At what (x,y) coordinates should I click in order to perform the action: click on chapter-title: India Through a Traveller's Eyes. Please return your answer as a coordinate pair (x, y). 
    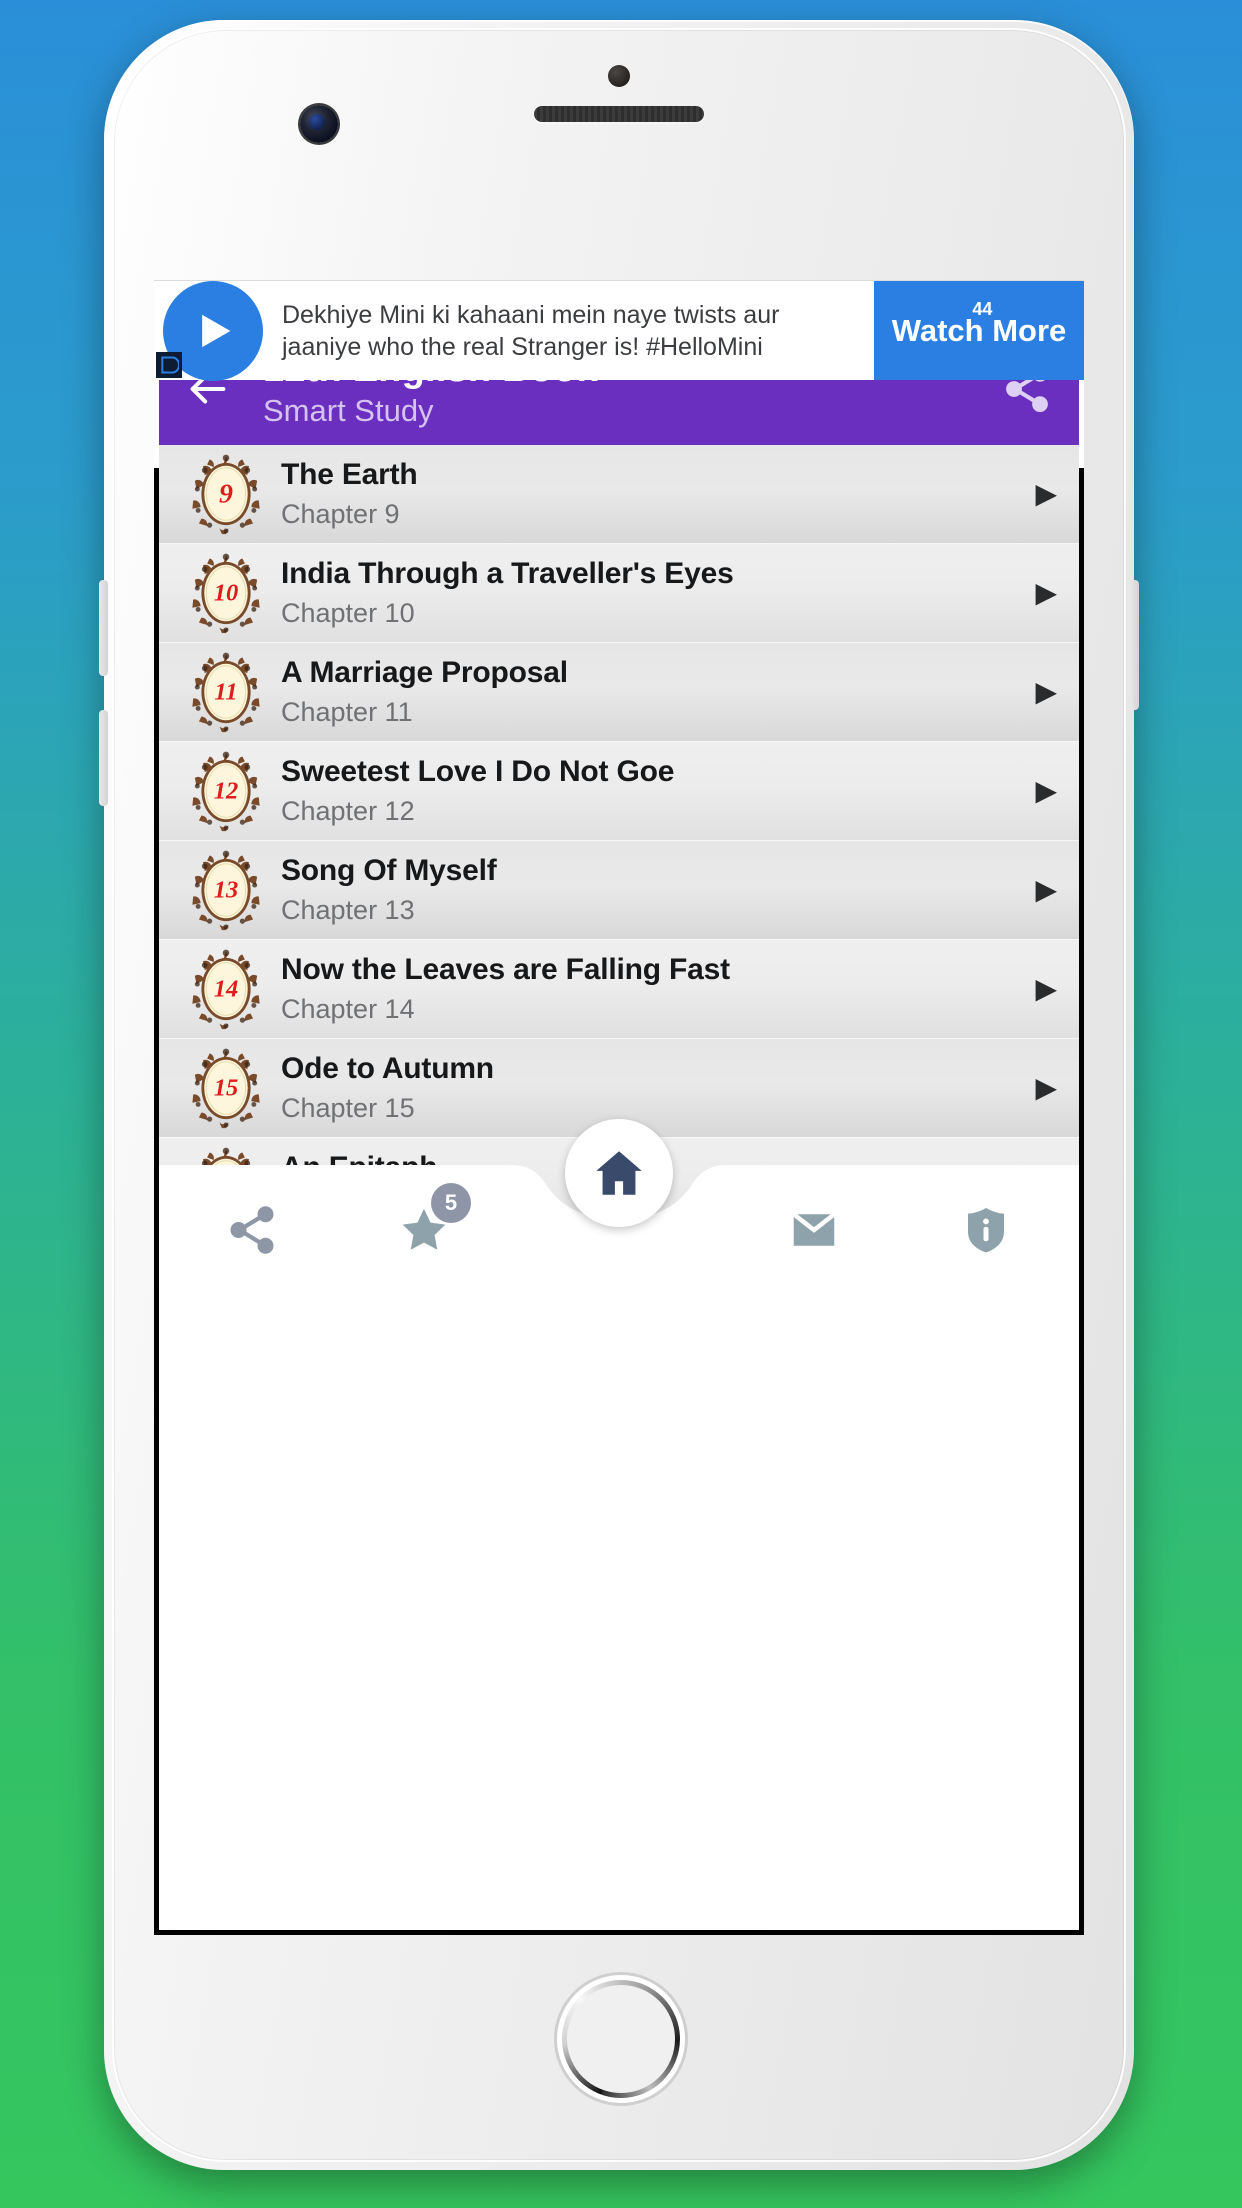
    Looking at the image, I should click on (507, 574).